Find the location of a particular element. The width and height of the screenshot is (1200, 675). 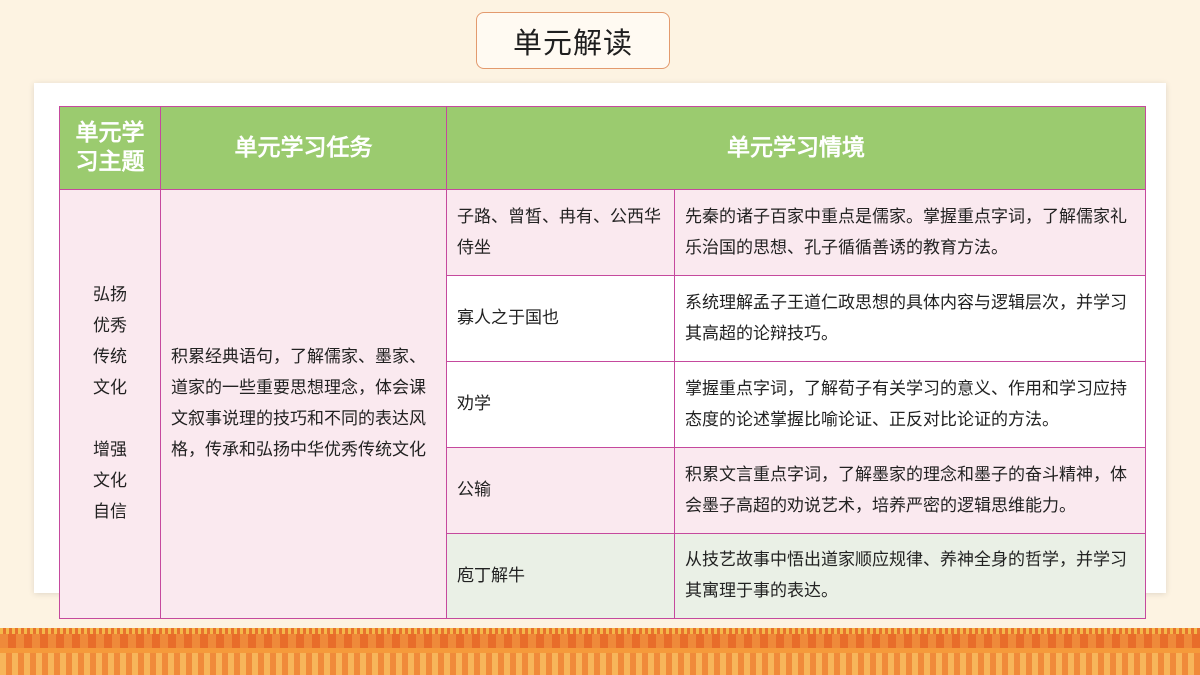

theme-line: 传统 is located at coordinates (110, 357).